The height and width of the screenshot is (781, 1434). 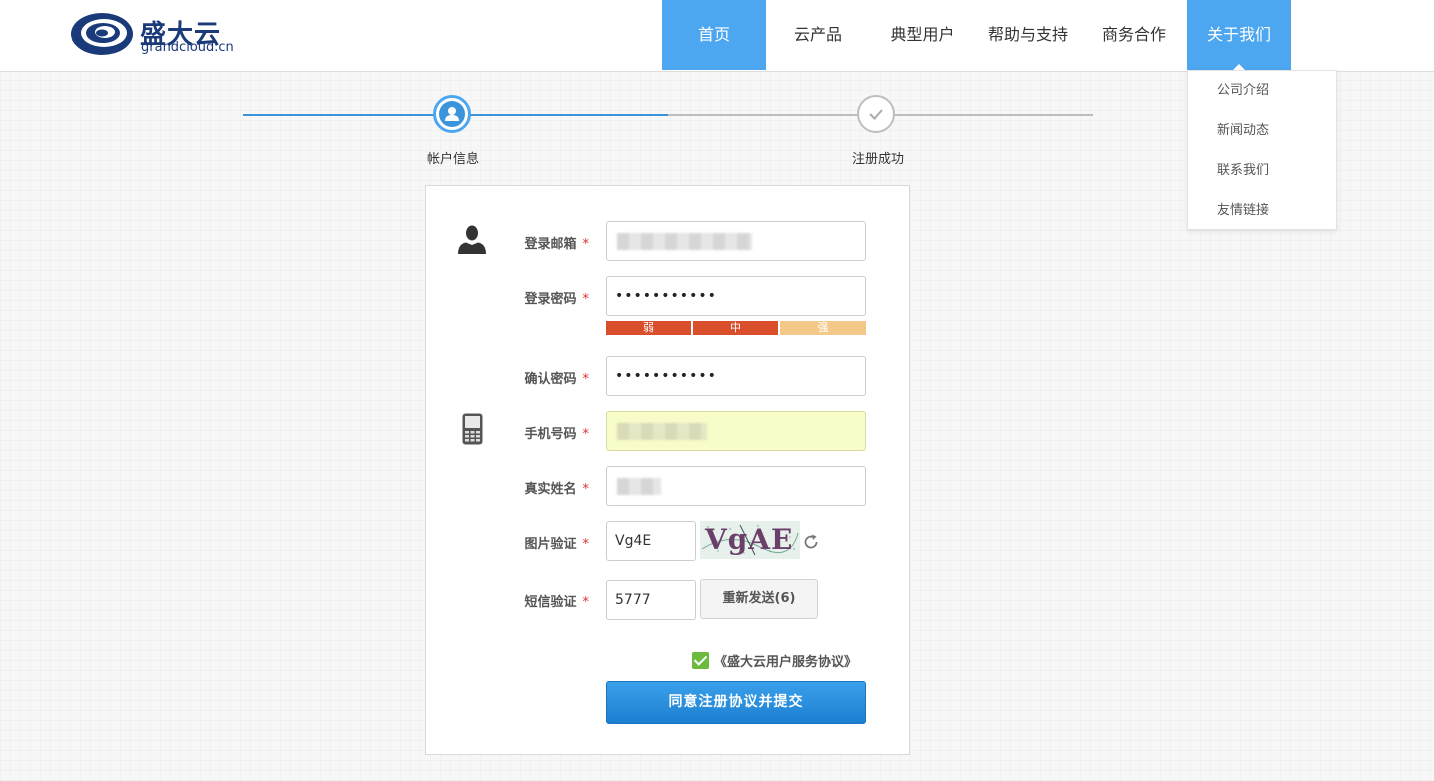 I want to click on step-2-label: 注册成功, so click(x=878, y=159).